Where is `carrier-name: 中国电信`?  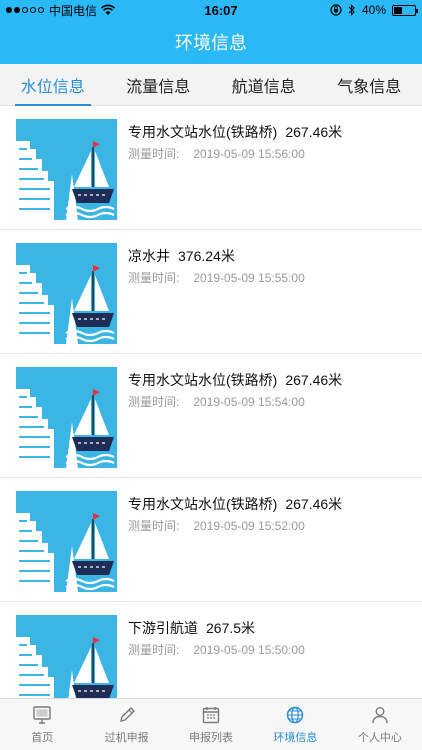 carrier-name: 中国电信 is located at coordinates (73, 10).